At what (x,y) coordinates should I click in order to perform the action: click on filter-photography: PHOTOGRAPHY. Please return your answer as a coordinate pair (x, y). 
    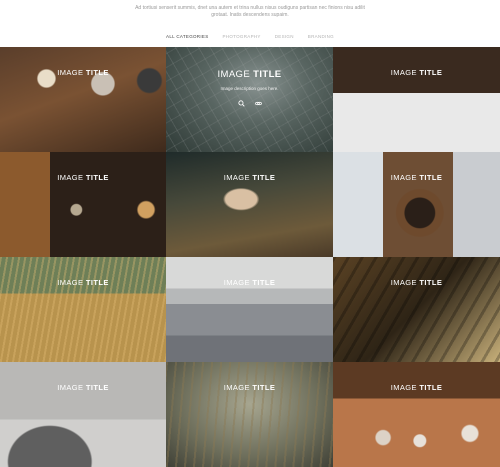
    Looking at the image, I should click on (242, 36).